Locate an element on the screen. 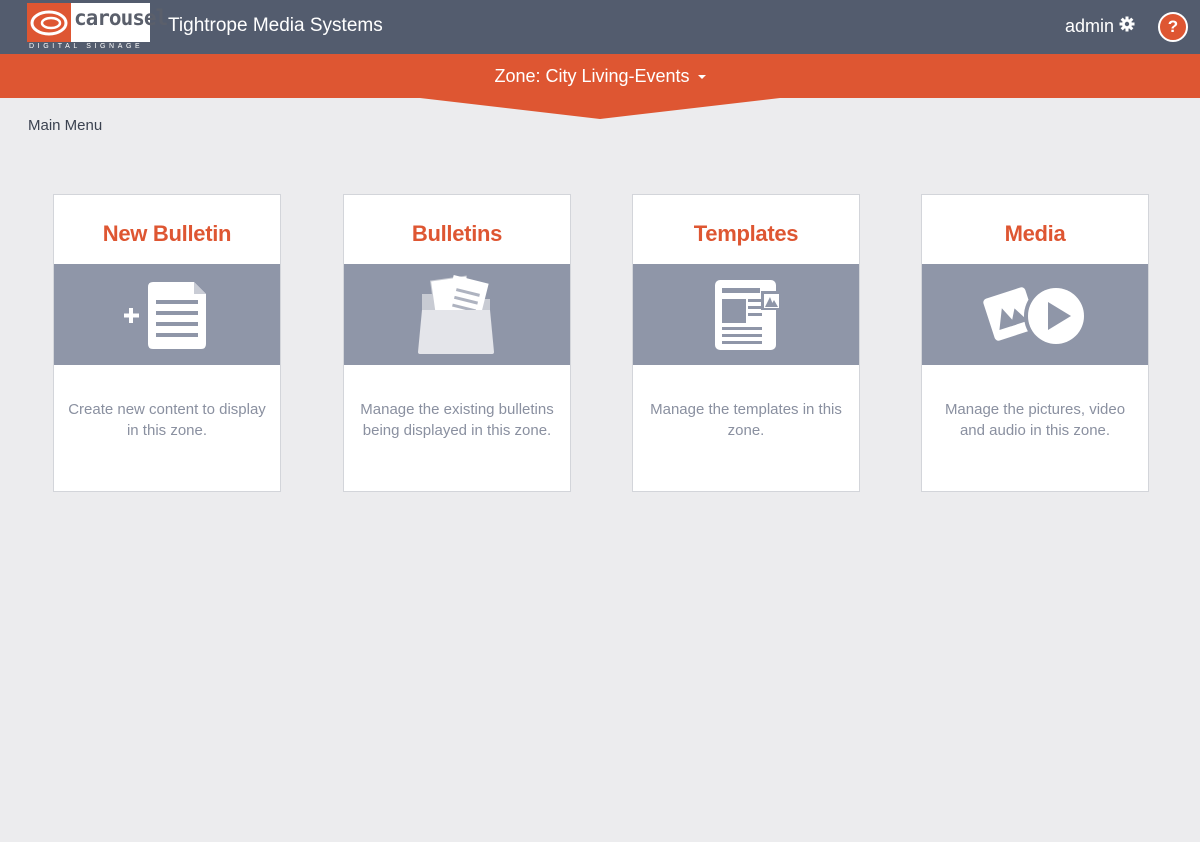 The image size is (1200, 842). card-title: Media is located at coordinates (1035, 233).